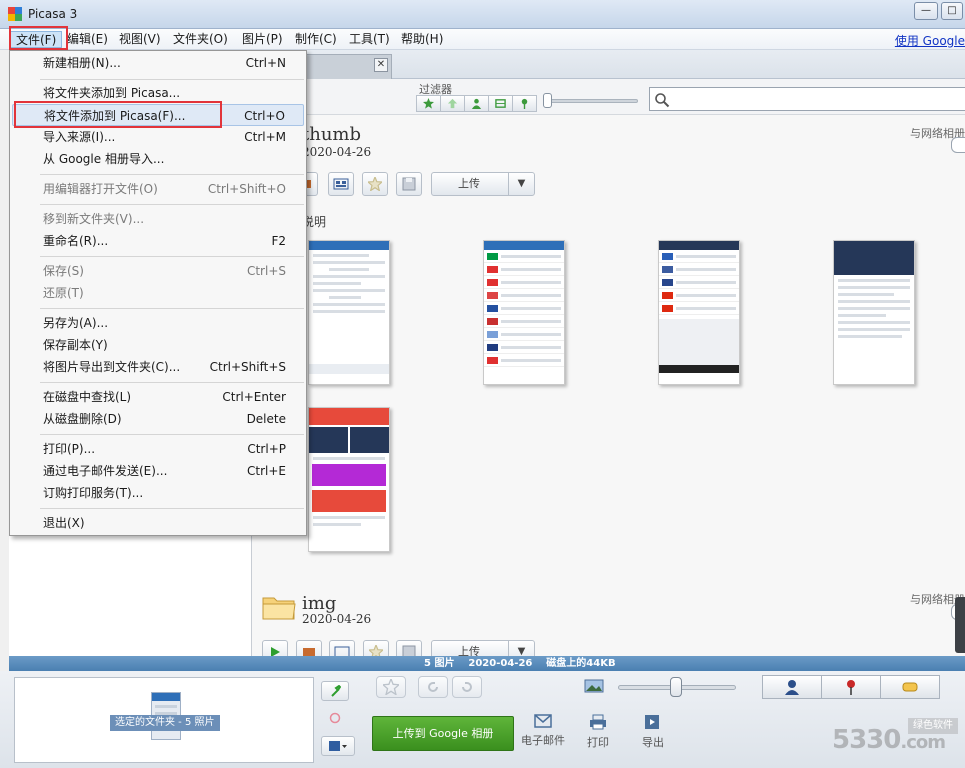  Describe the element at coordinates (158, 189) in the screenshot. I see `menu-open-editor: 用编辑器打开文件(O) Ctrl+Shift+O` at that location.